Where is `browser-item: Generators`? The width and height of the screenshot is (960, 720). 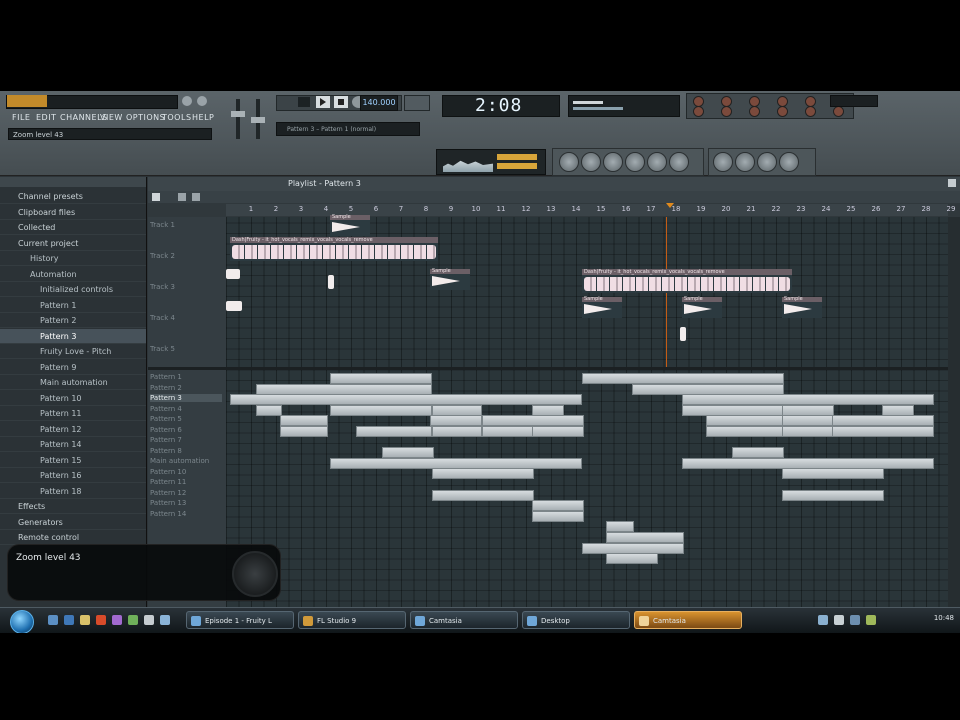 browser-item: Generators is located at coordinates (73, 522).